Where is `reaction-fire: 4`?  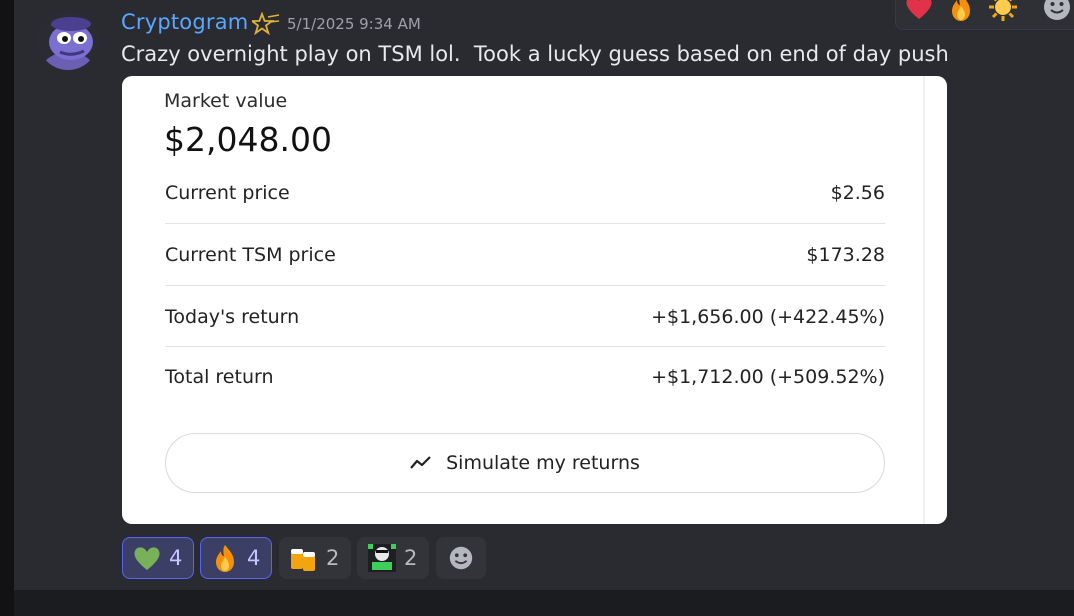 reaction-fire: 4 is located at coordinates (236, 558).